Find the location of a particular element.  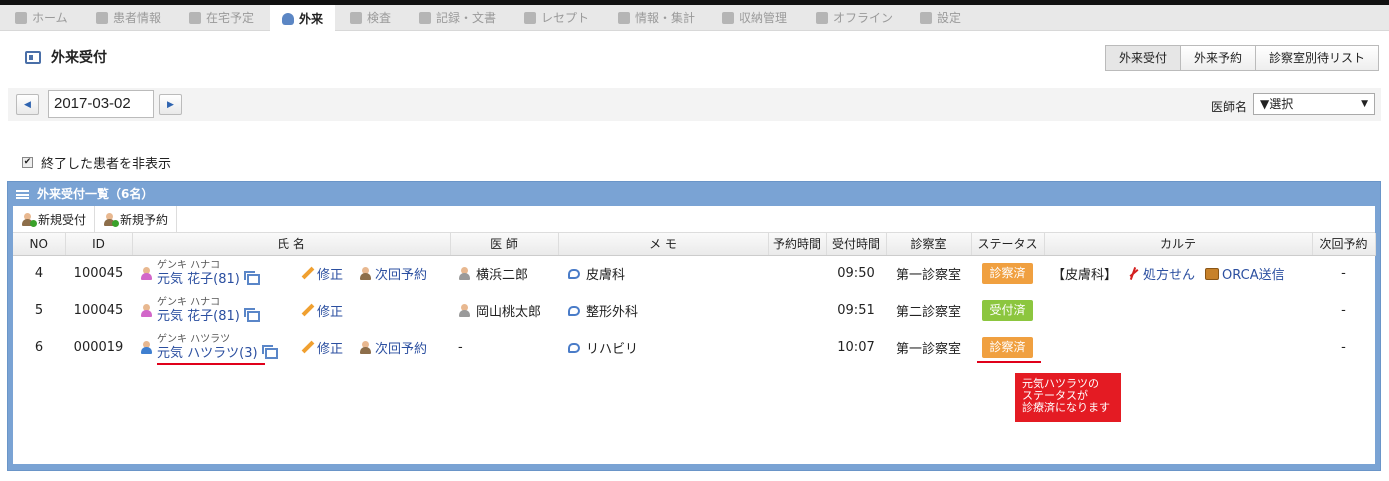

room-waiting-list-button: 診察室別待リスト is located at coordinates (1316, 58).